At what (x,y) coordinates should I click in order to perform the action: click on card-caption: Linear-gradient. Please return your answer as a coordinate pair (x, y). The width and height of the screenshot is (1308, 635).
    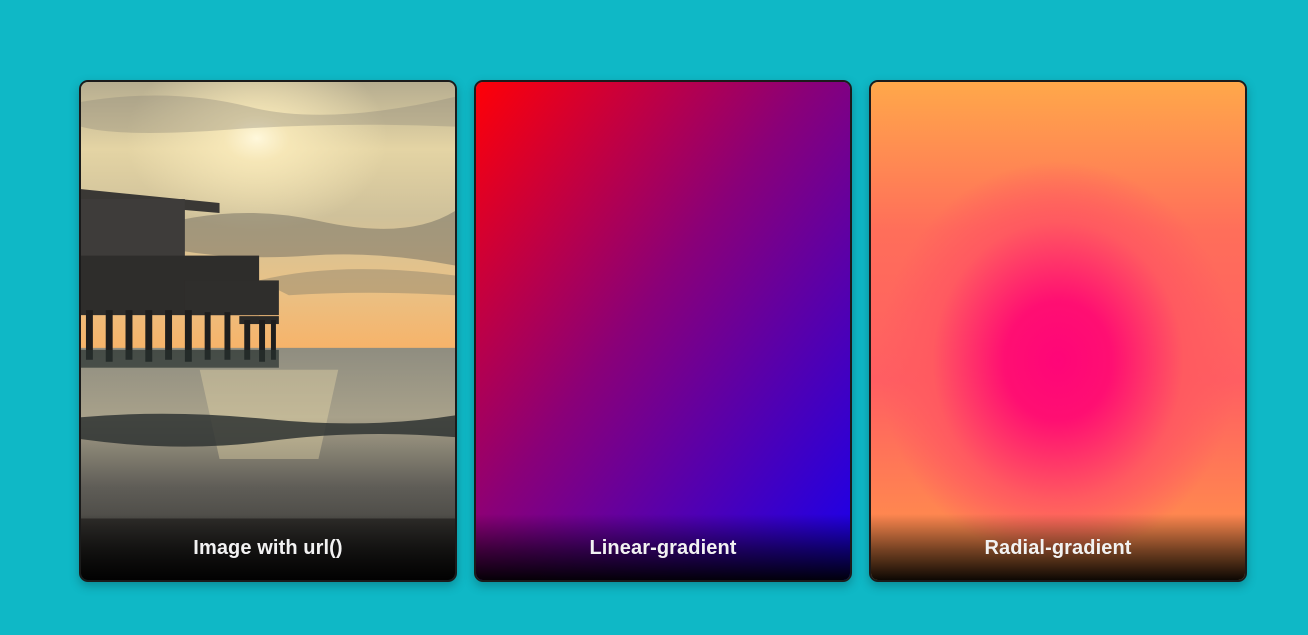
    Looking at the image, I should click on (663, 548).